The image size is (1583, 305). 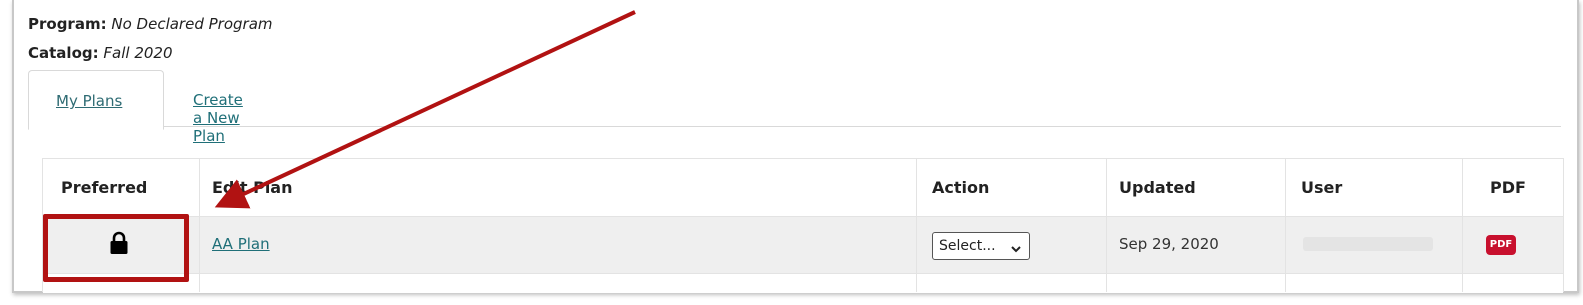 What do you see at coordinates (100, 53) in the screenshot?
I see `catalog-line: Catalog: Fall 2020` at bounding box center [100, 53].